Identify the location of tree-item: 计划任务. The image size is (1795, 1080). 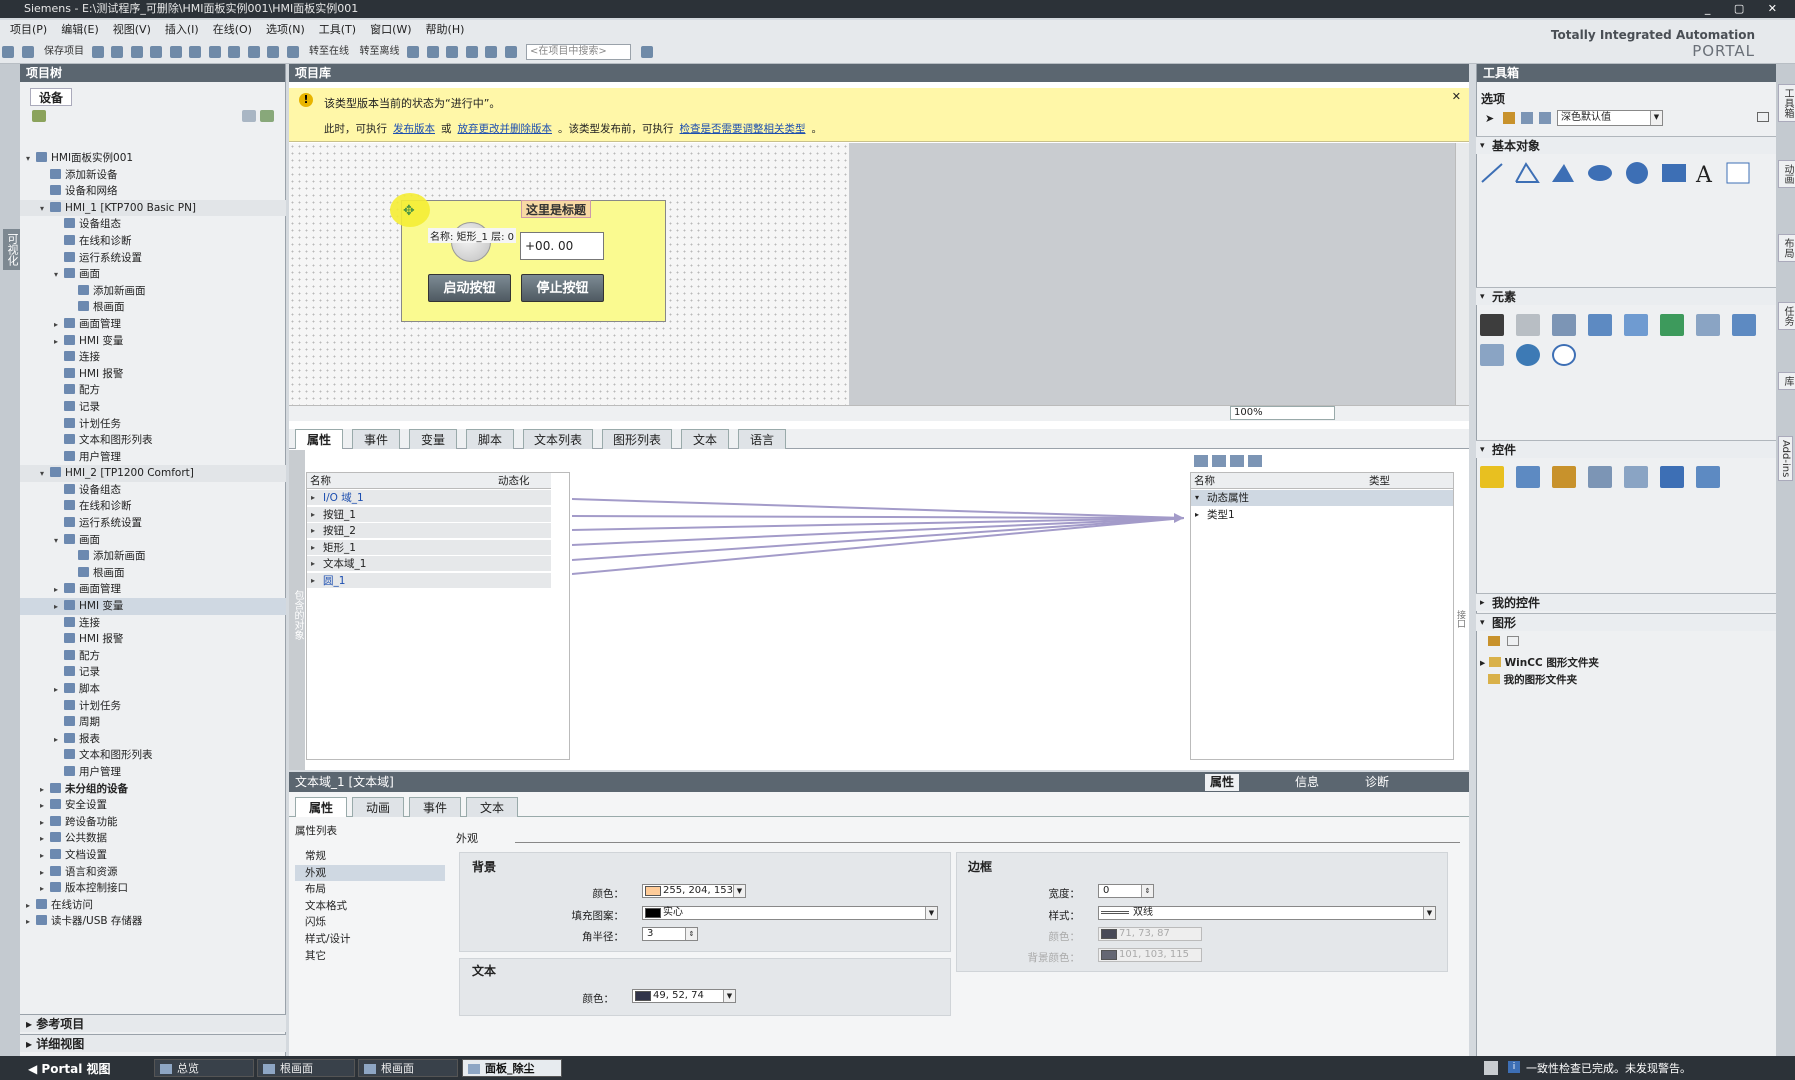
(153, 424).